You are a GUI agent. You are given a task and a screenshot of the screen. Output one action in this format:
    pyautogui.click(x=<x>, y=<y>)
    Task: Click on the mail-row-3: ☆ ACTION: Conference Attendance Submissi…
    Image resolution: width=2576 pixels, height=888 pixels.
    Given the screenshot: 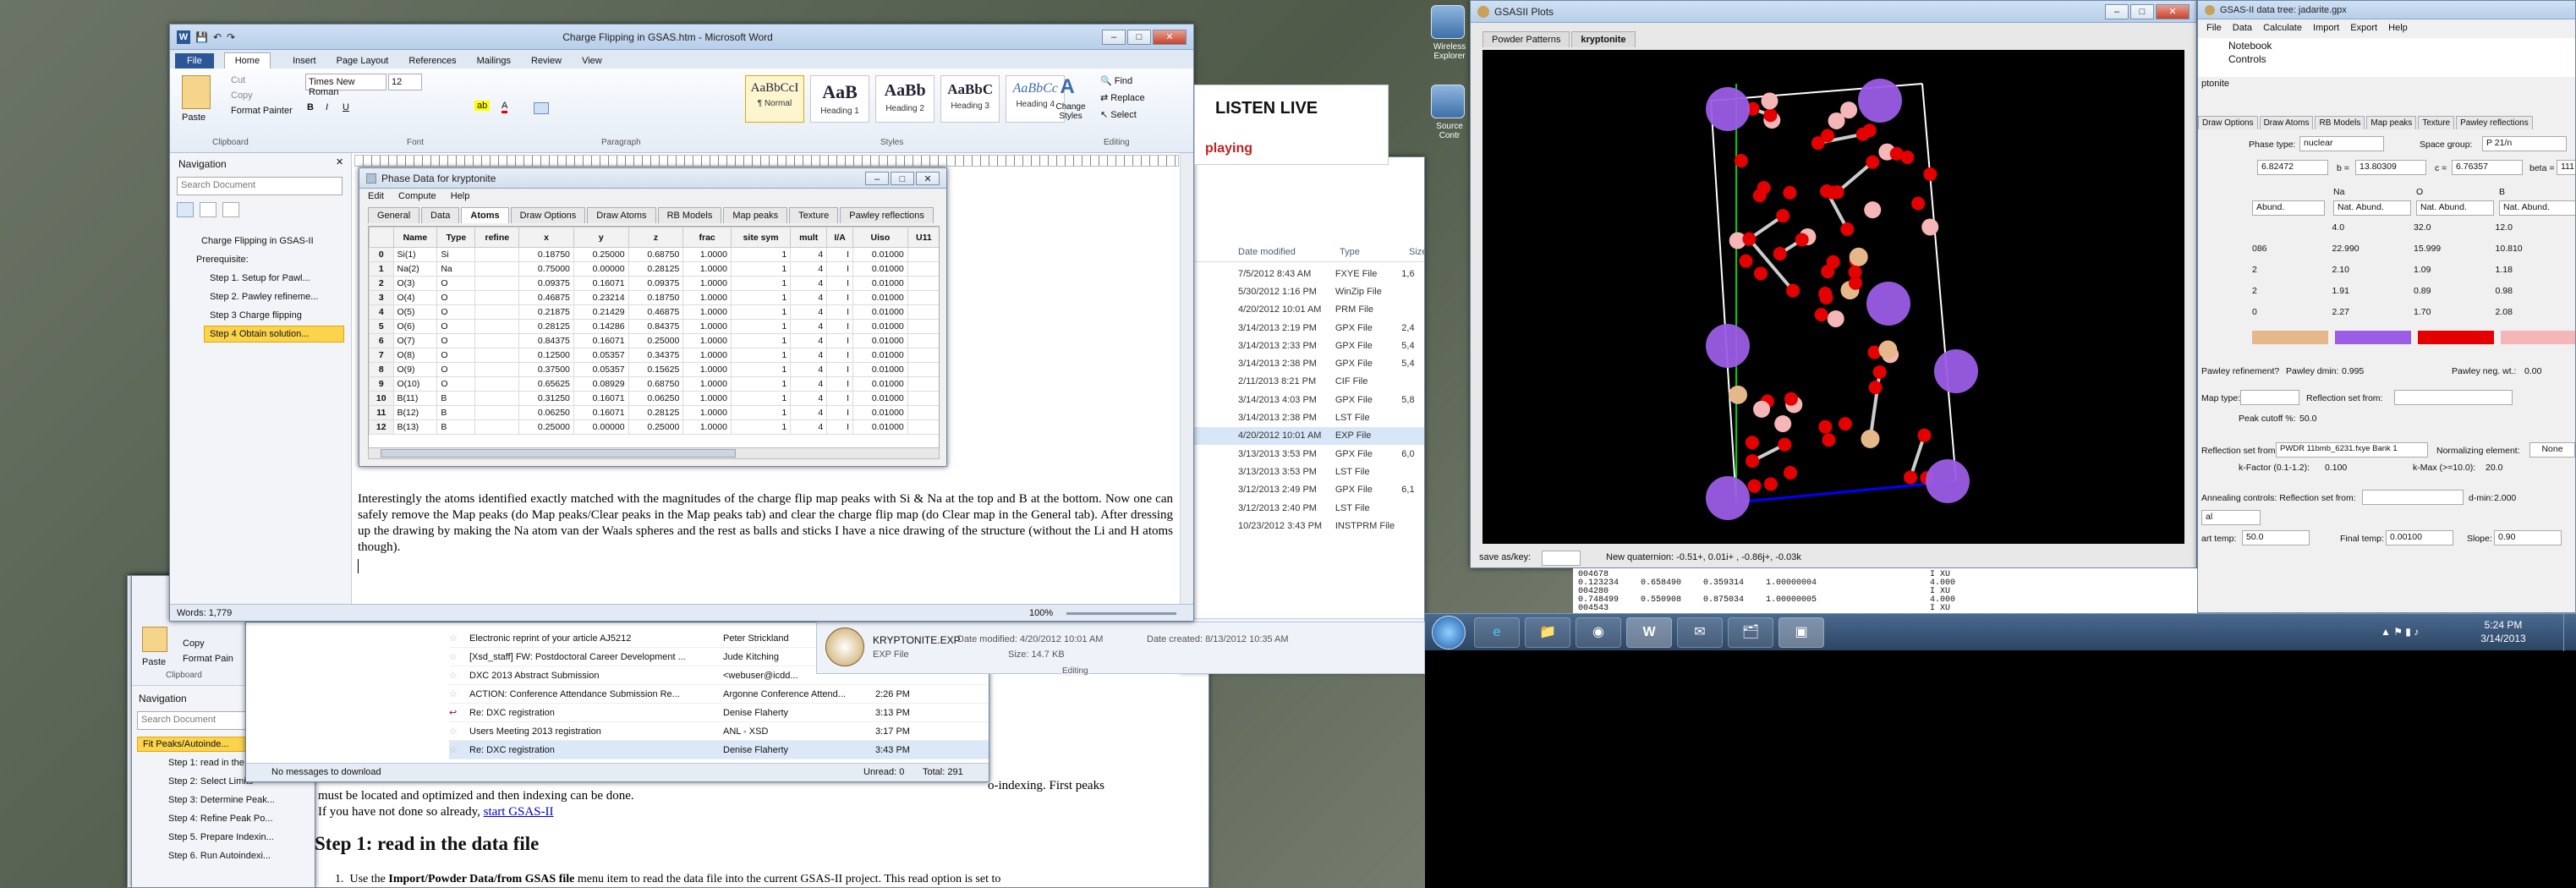 What is the action you would take?
    pyautogui.click(x=719, y=695)
    